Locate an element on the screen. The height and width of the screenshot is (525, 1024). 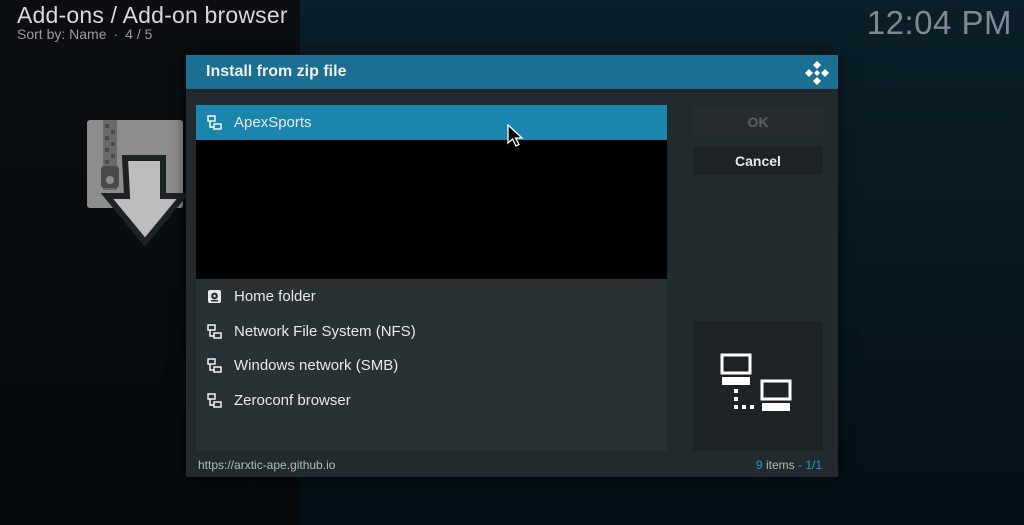
item-count-word: items is located at coordinates (780, 465).